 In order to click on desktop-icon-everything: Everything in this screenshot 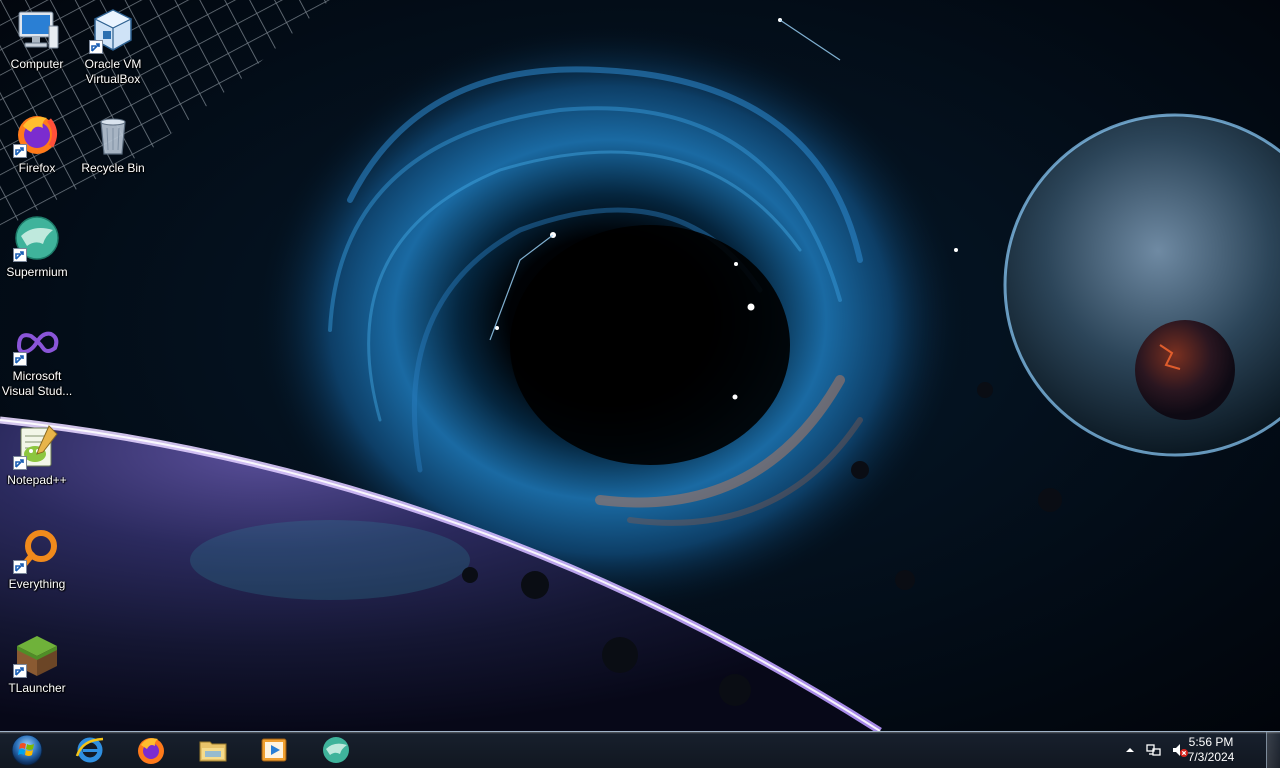, I will do `click(37, 566)`.